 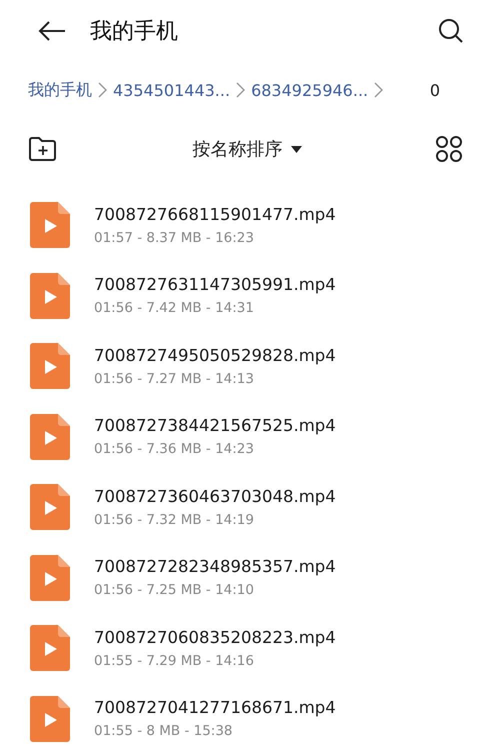 What do you see at coordinates (43, 149) in the screenshot?
I see `new-folder-button` at bounding box center [43, 149].